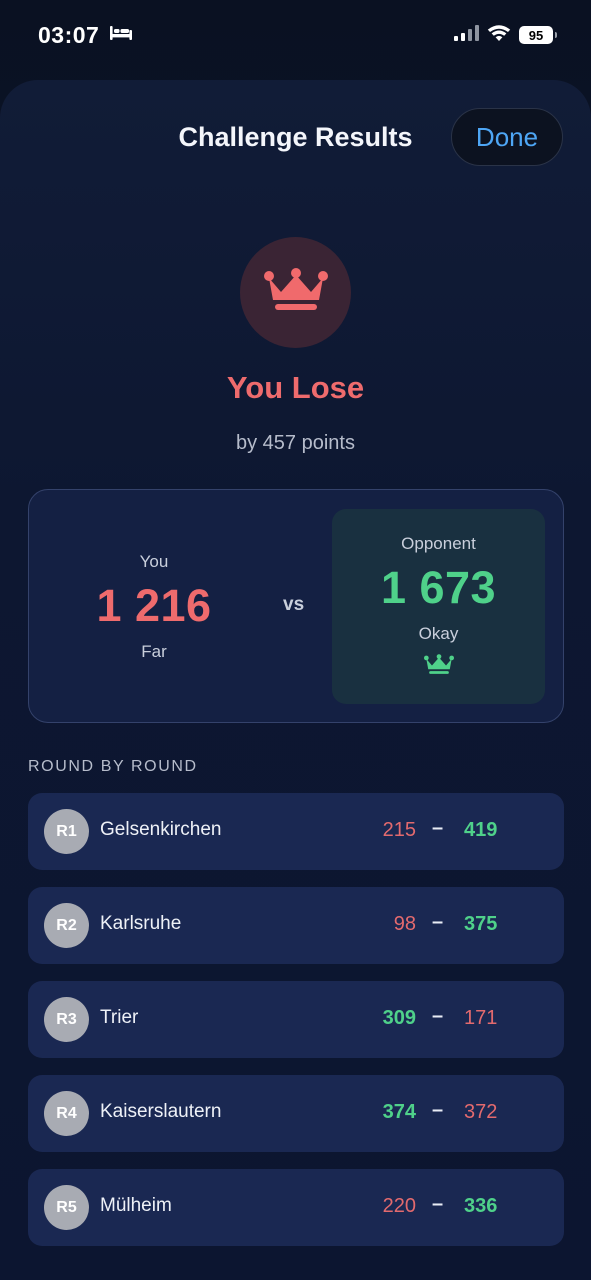 This screenshot has height=1280, width=591. I want to click on page-title: Challenge Results, so click(295, 136).